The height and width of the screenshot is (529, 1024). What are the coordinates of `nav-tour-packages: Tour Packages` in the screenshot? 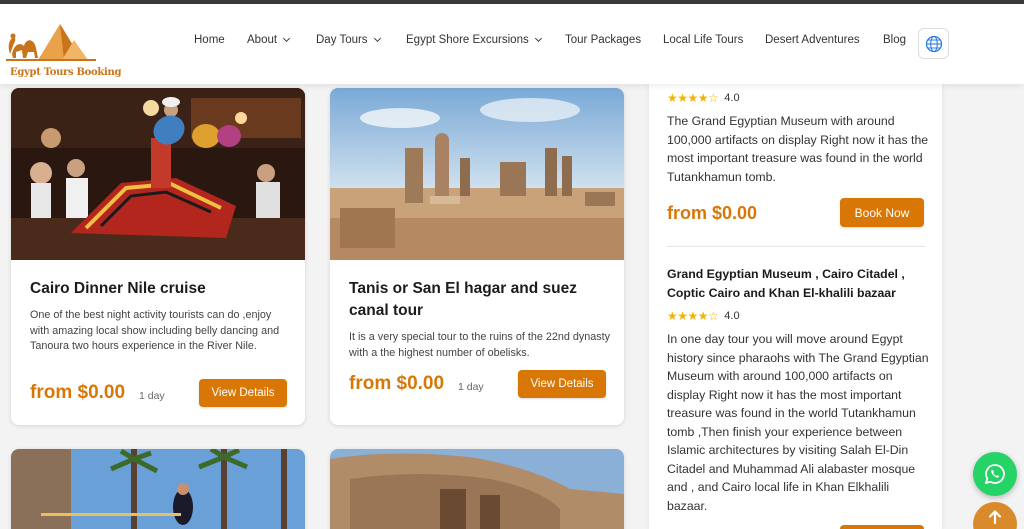 It's located at (603, 40).